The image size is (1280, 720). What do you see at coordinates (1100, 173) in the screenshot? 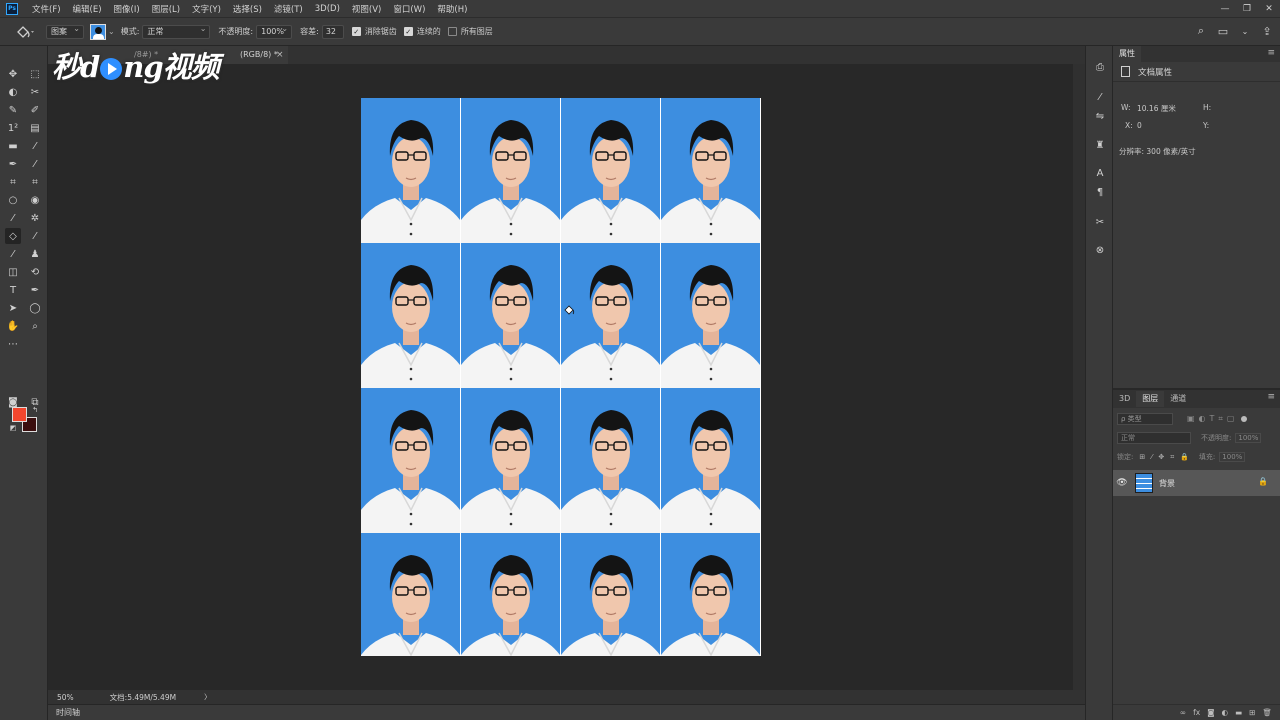
I see `character-panel-icon: A` at bounding box center [1100, 173].